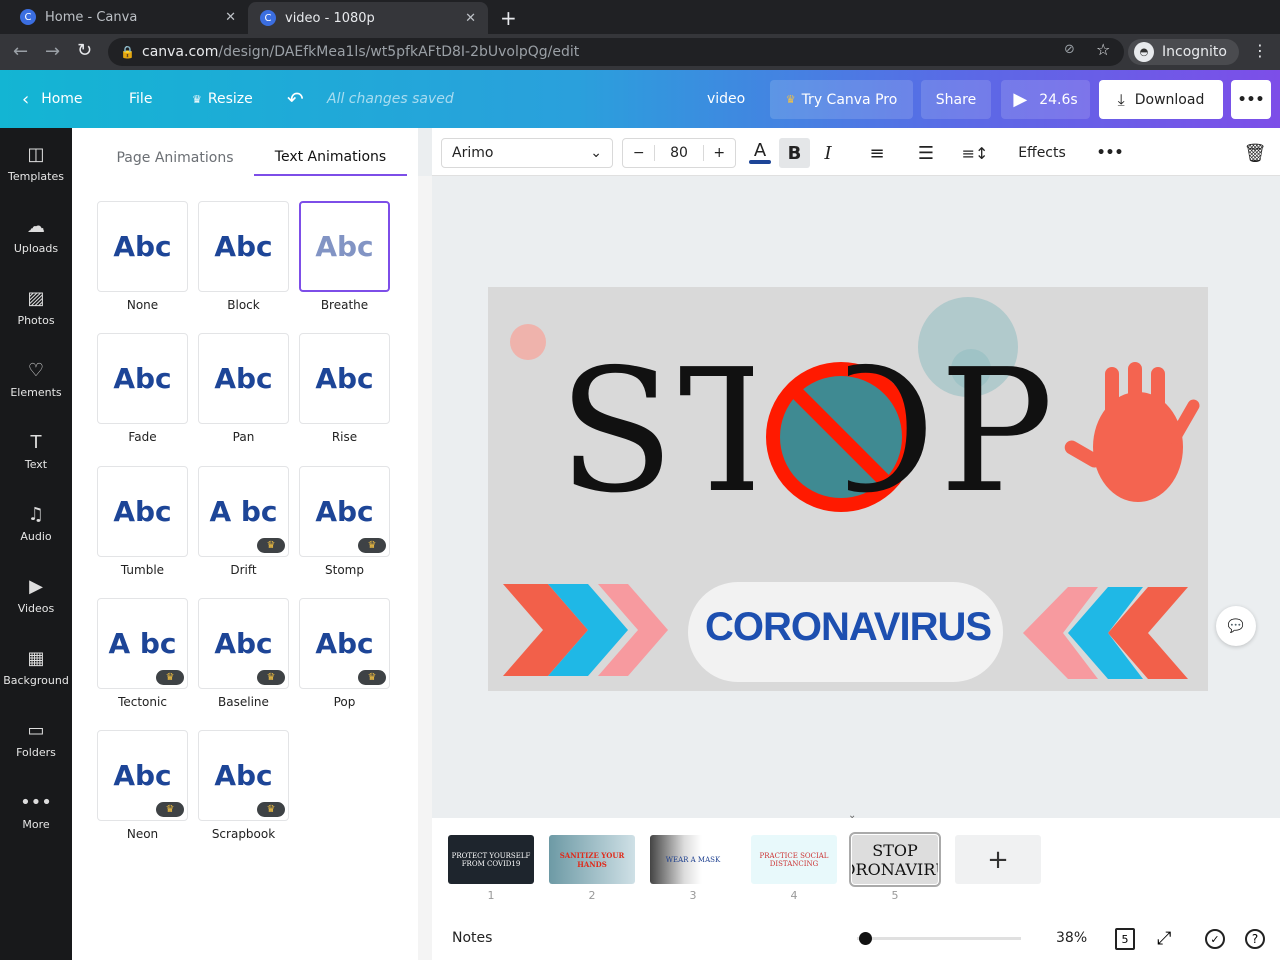 The height and width of the screenshot is (960, 1280). I want to click on tracking-blocked-icon: ⊘, so click(1069, 49).